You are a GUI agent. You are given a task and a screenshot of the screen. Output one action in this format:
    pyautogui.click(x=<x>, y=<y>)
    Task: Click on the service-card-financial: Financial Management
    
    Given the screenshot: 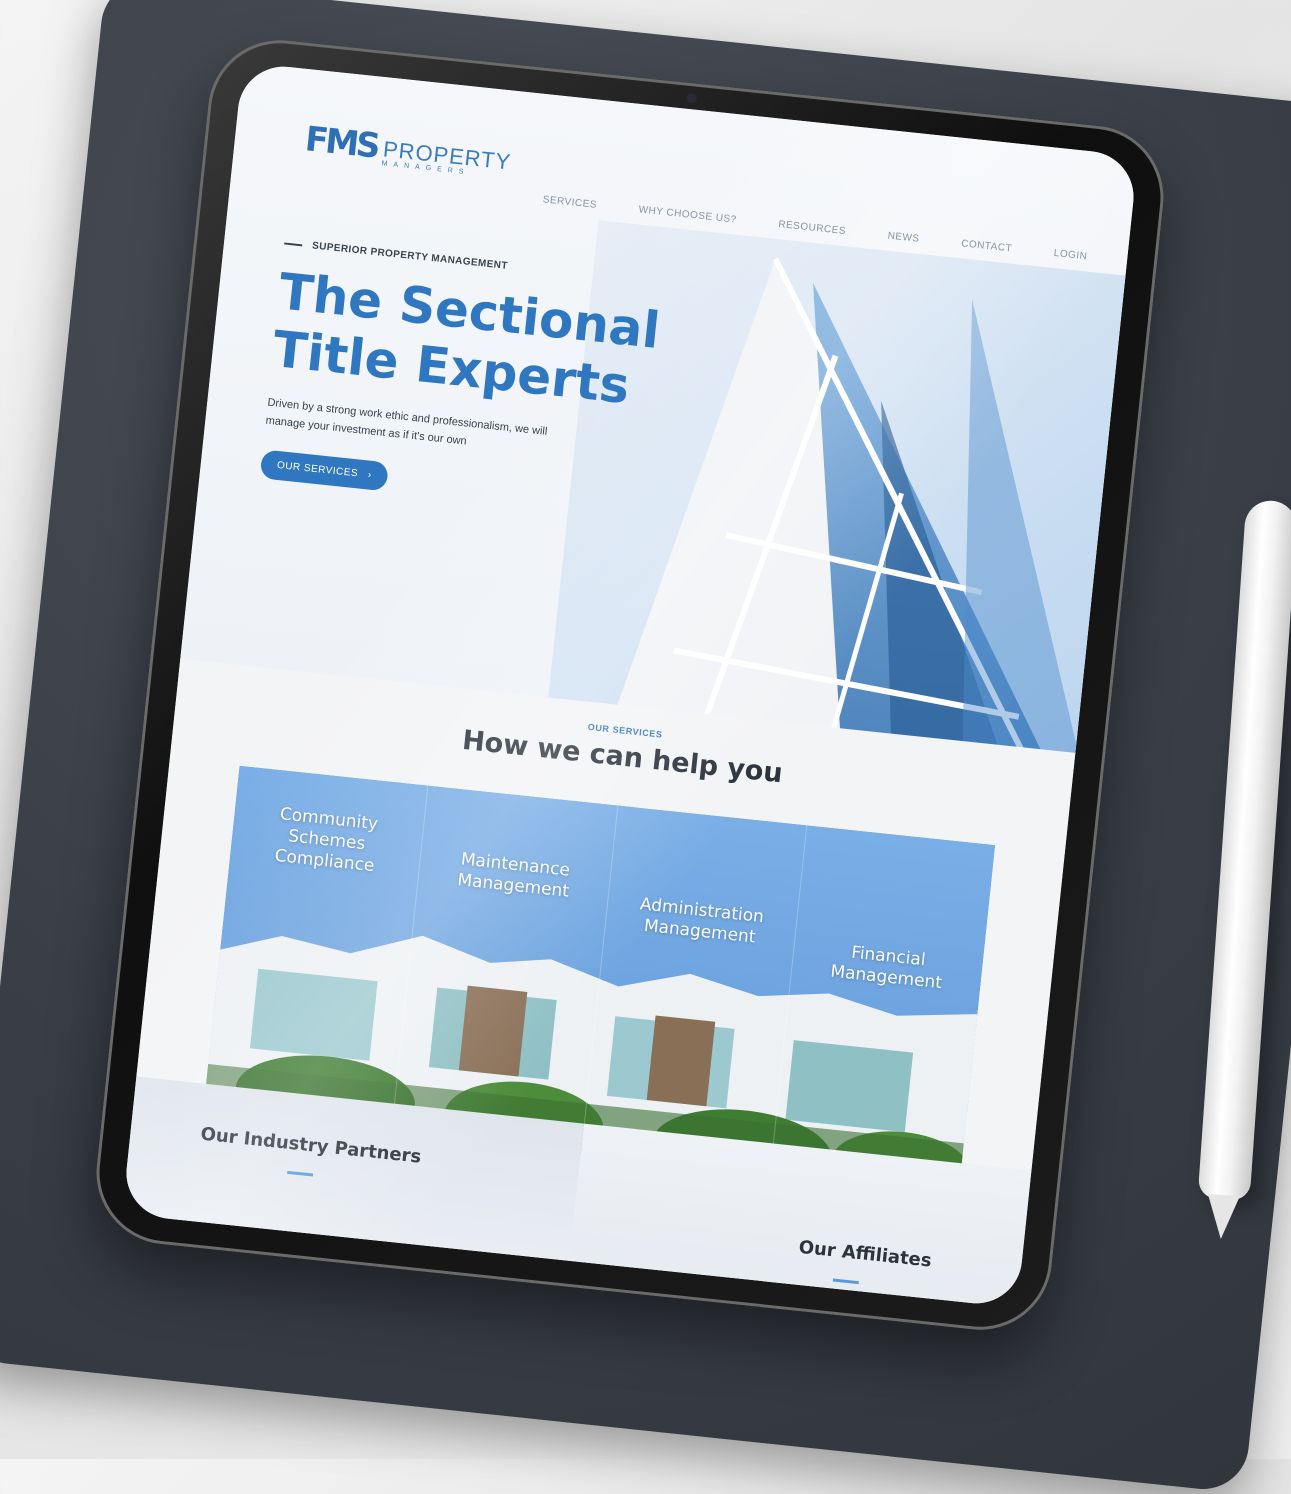 What is the action you would take?
    pyautogui.click(x=882, y=1009)
    